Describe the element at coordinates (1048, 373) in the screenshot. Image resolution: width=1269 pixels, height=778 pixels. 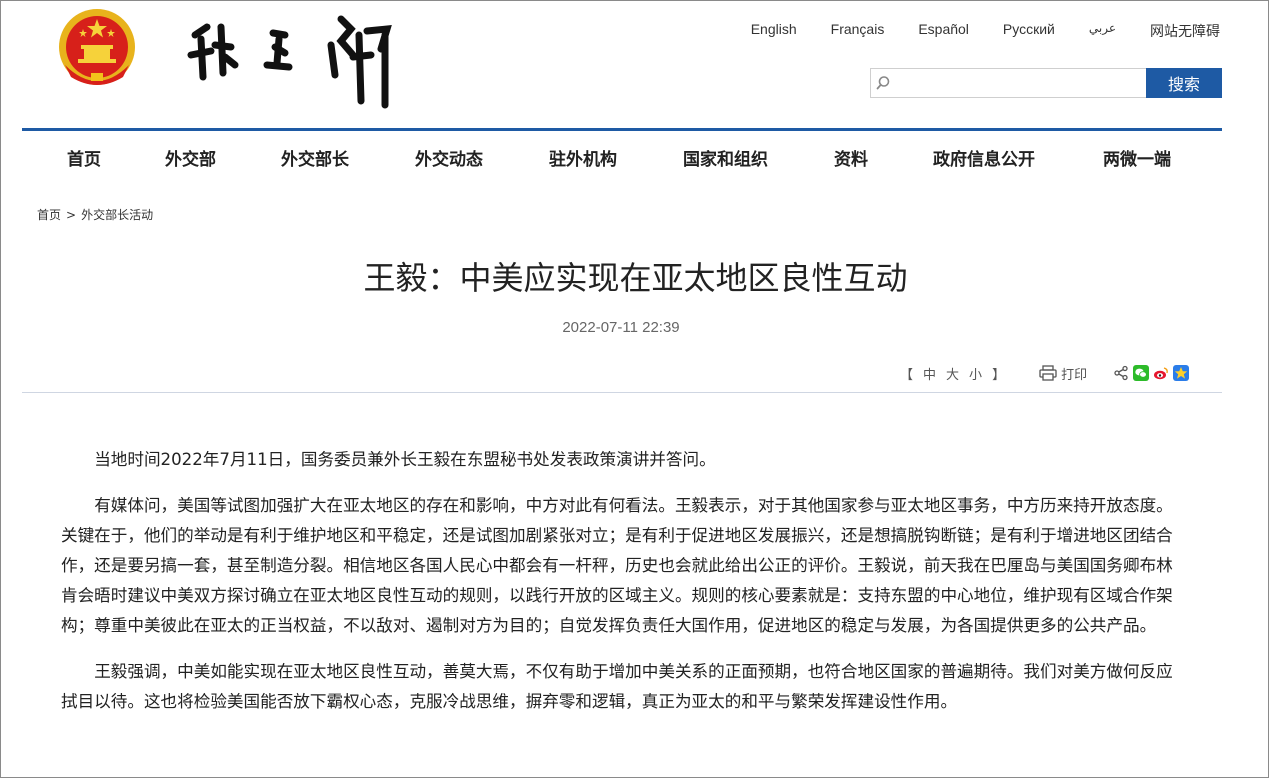
I see `printer-icon` at that location.